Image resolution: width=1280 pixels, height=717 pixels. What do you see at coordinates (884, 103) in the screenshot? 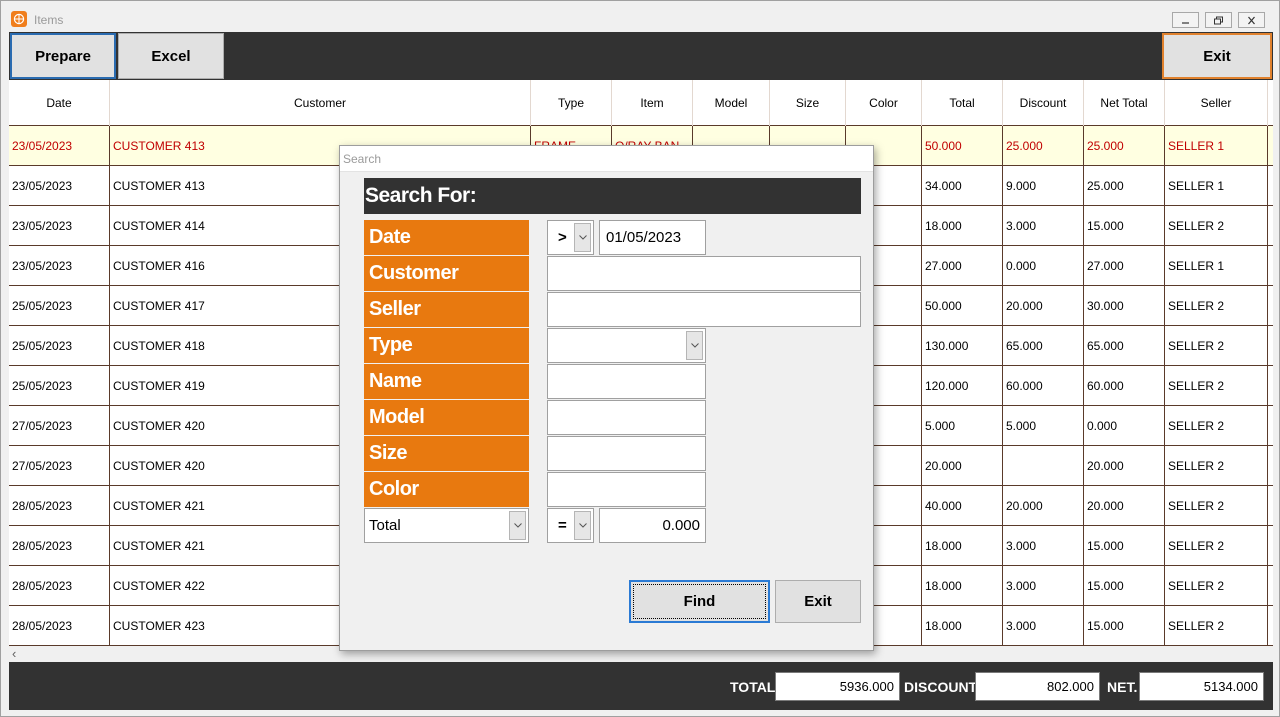
I see `column-header: Color` at bounding box center [884, 103].